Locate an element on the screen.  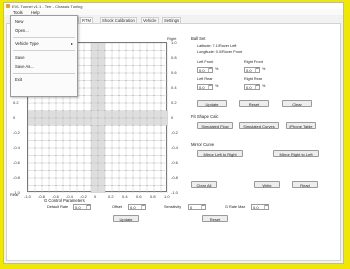
menu-help: Help is located at coordinates (35, 12).